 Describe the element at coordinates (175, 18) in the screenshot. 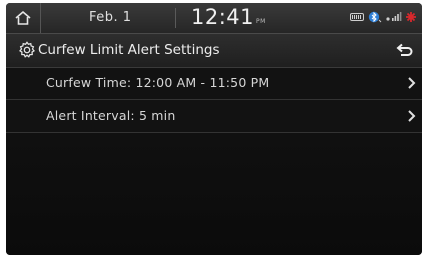

I see `status-divider` at that location.